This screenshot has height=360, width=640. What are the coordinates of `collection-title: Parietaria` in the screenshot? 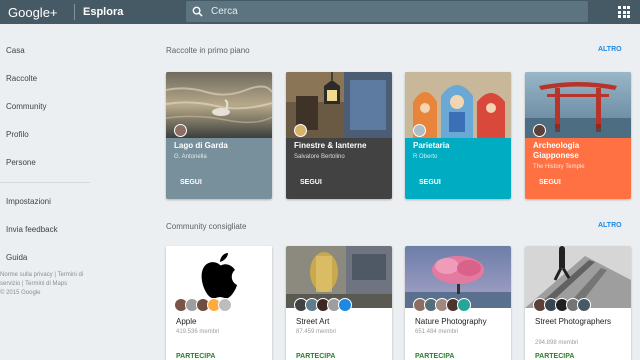 It's located at (460, 146).